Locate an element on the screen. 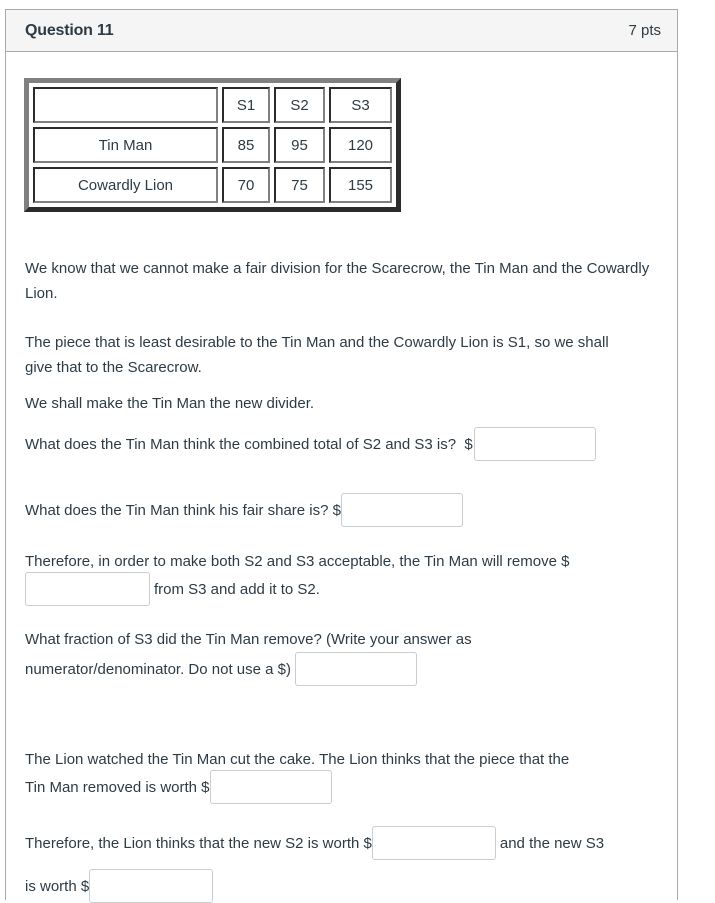  lion-new-s3-connector: and the new S3 is located at coordinates (552, 843).